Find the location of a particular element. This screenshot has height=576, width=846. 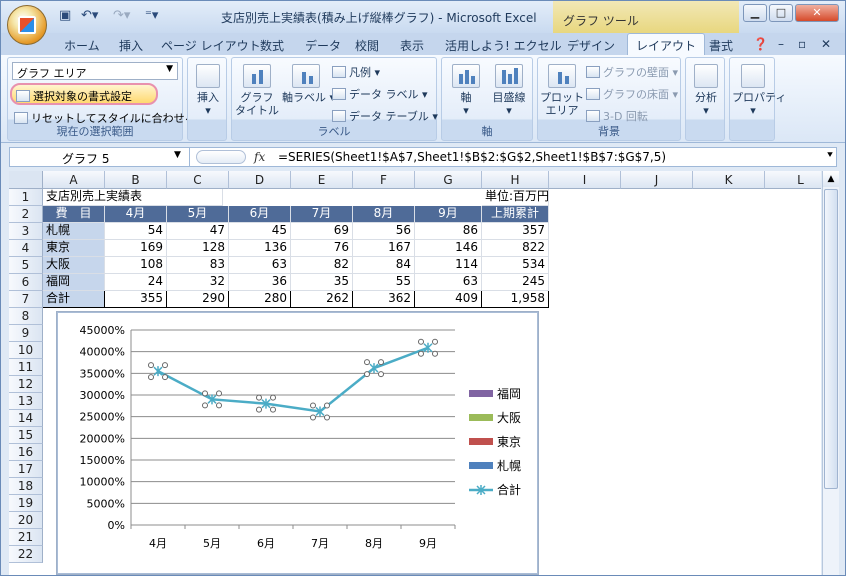

row-header-21: 21 is located at coordinates (26, 537).